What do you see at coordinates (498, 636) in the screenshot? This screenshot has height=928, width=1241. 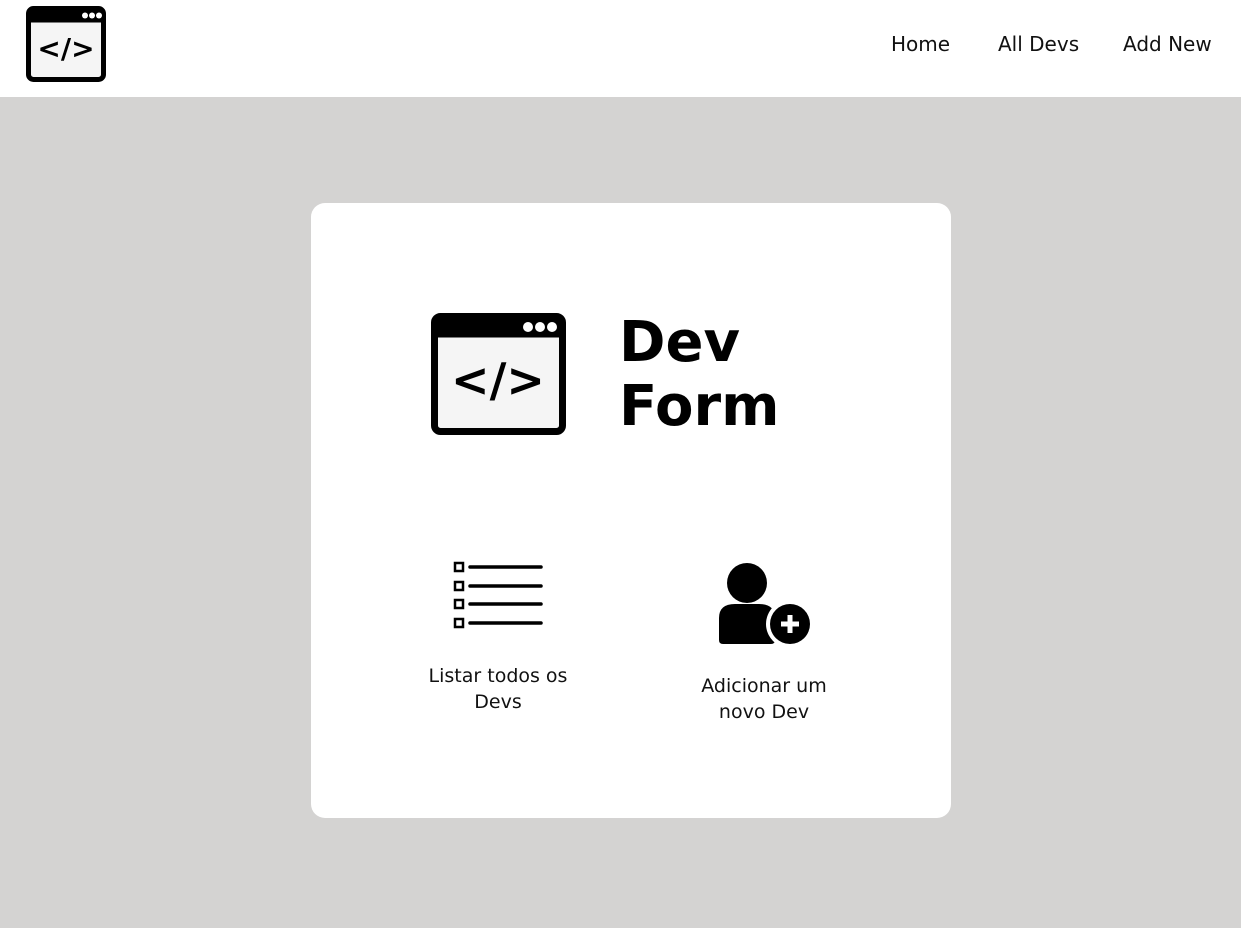 I see `list-all-devs-link: Listar todos os Devs` at bounding box center [498, 636].